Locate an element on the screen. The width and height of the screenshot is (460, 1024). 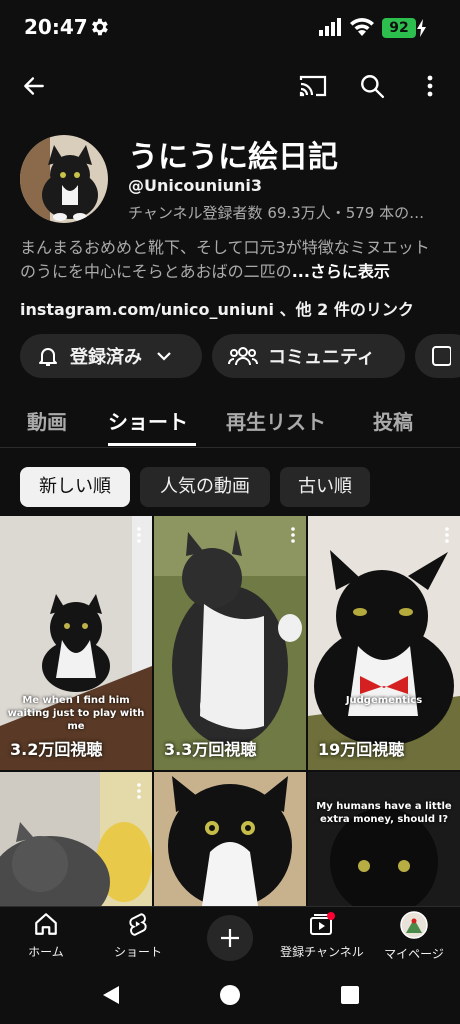
cast-button is located at coordinates (313, 86).